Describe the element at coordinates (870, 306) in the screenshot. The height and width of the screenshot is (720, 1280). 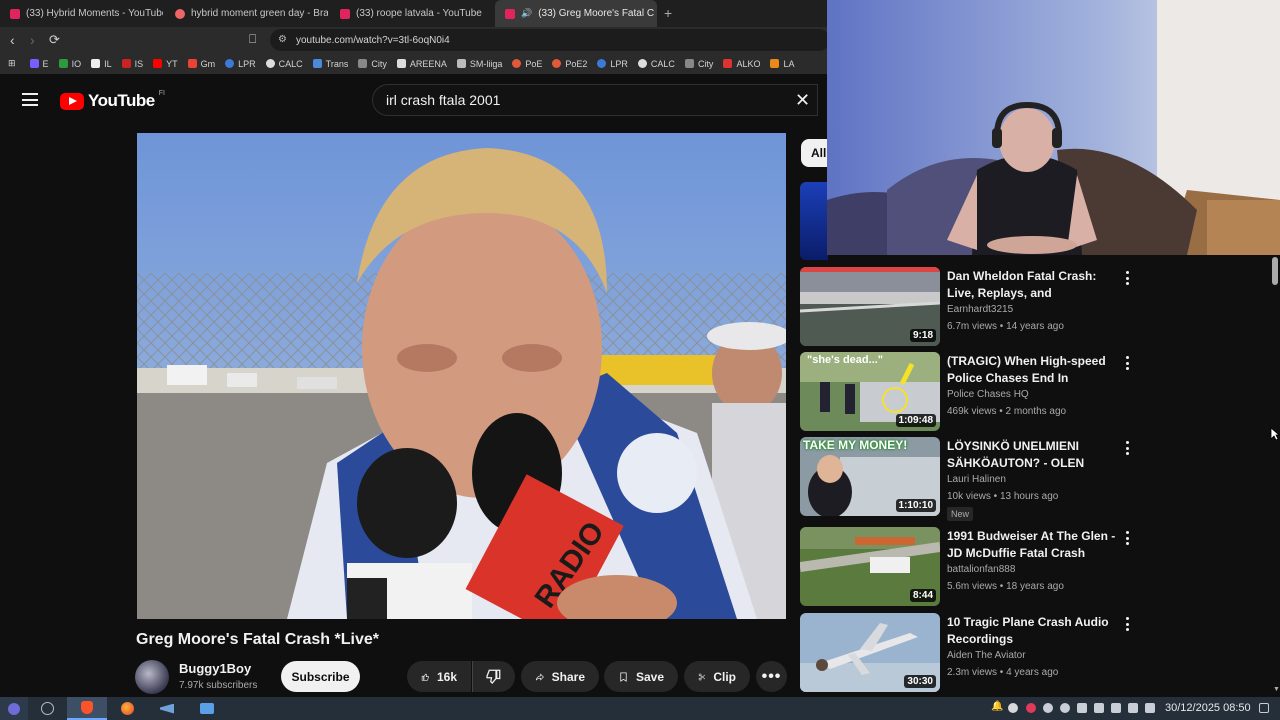
I see `video-thumbnail: 9:18` at that location.